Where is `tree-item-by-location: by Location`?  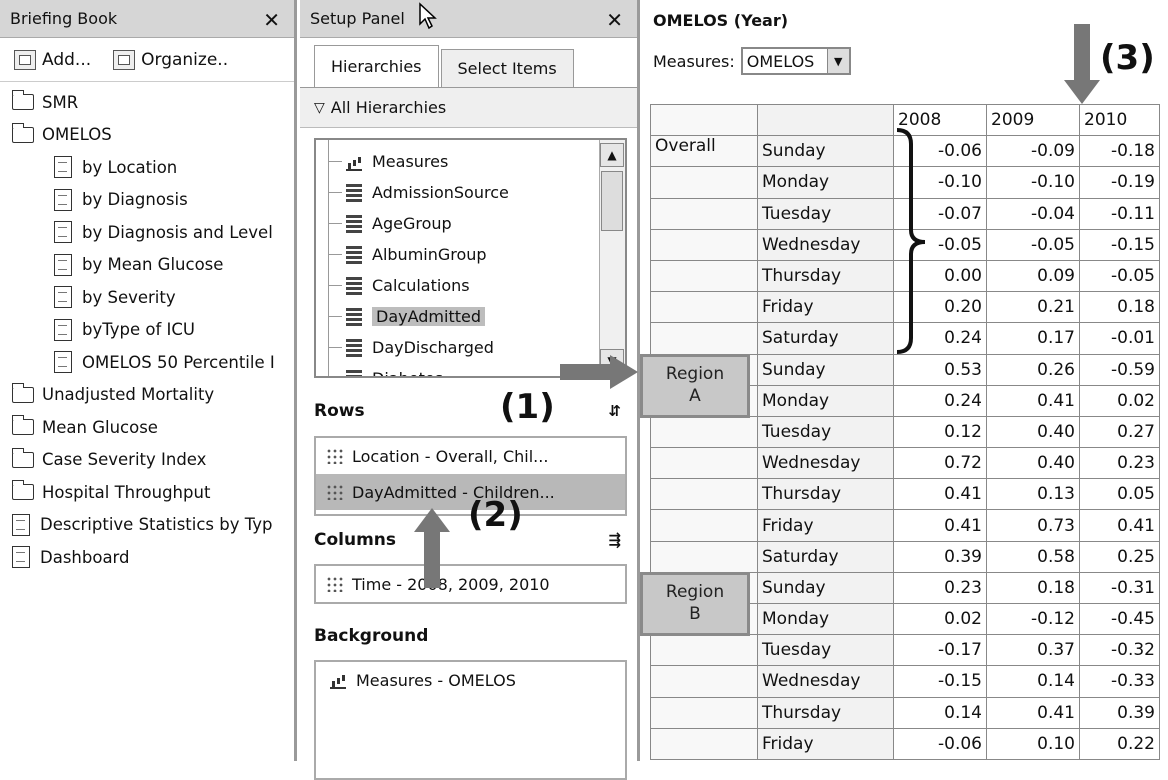 tree-item-by-location: by Location is located at coordinates (147, 167).